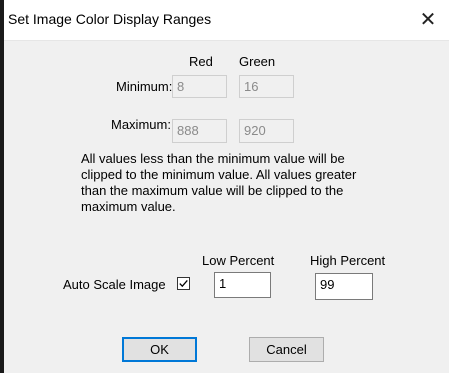 Image resolution: width=449 pixels, height=373 pixels. What do you see at coordinates (201, 61) in the screenshot?
I see `red-column-header: Red` at bounding box center [201, 61].